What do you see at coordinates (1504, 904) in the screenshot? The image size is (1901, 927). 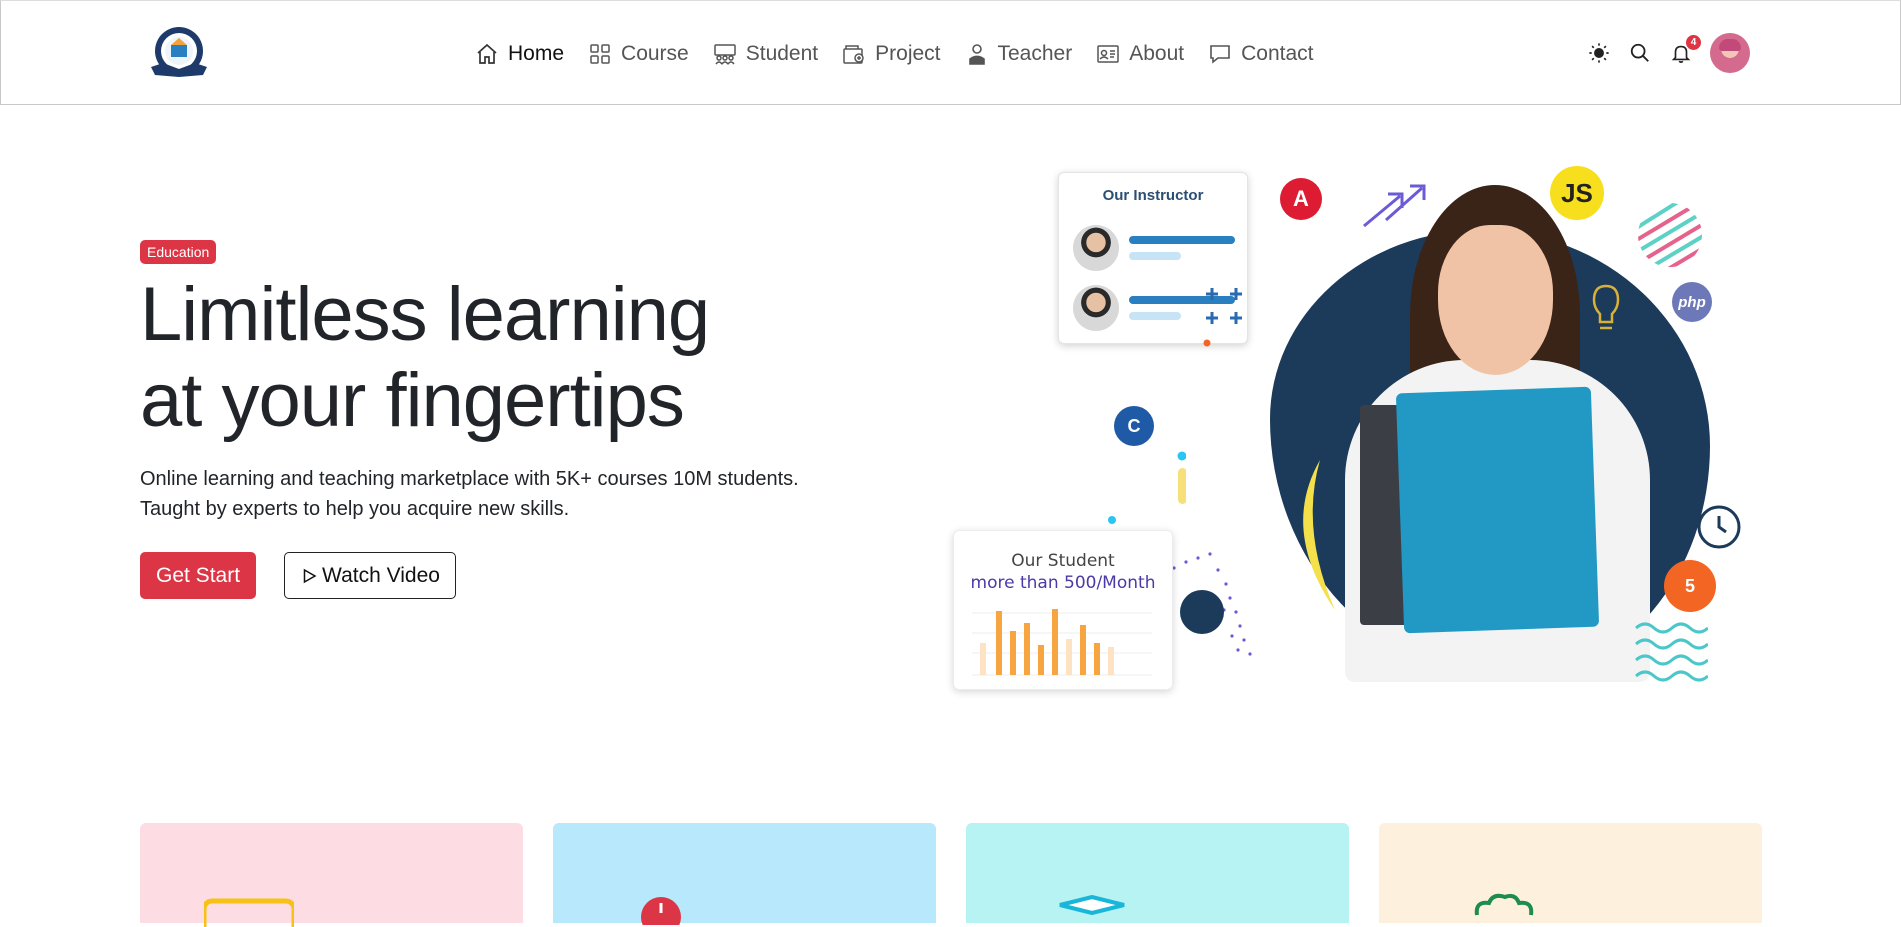 I see `cloud-icon` at bounding box center [1504, 904].